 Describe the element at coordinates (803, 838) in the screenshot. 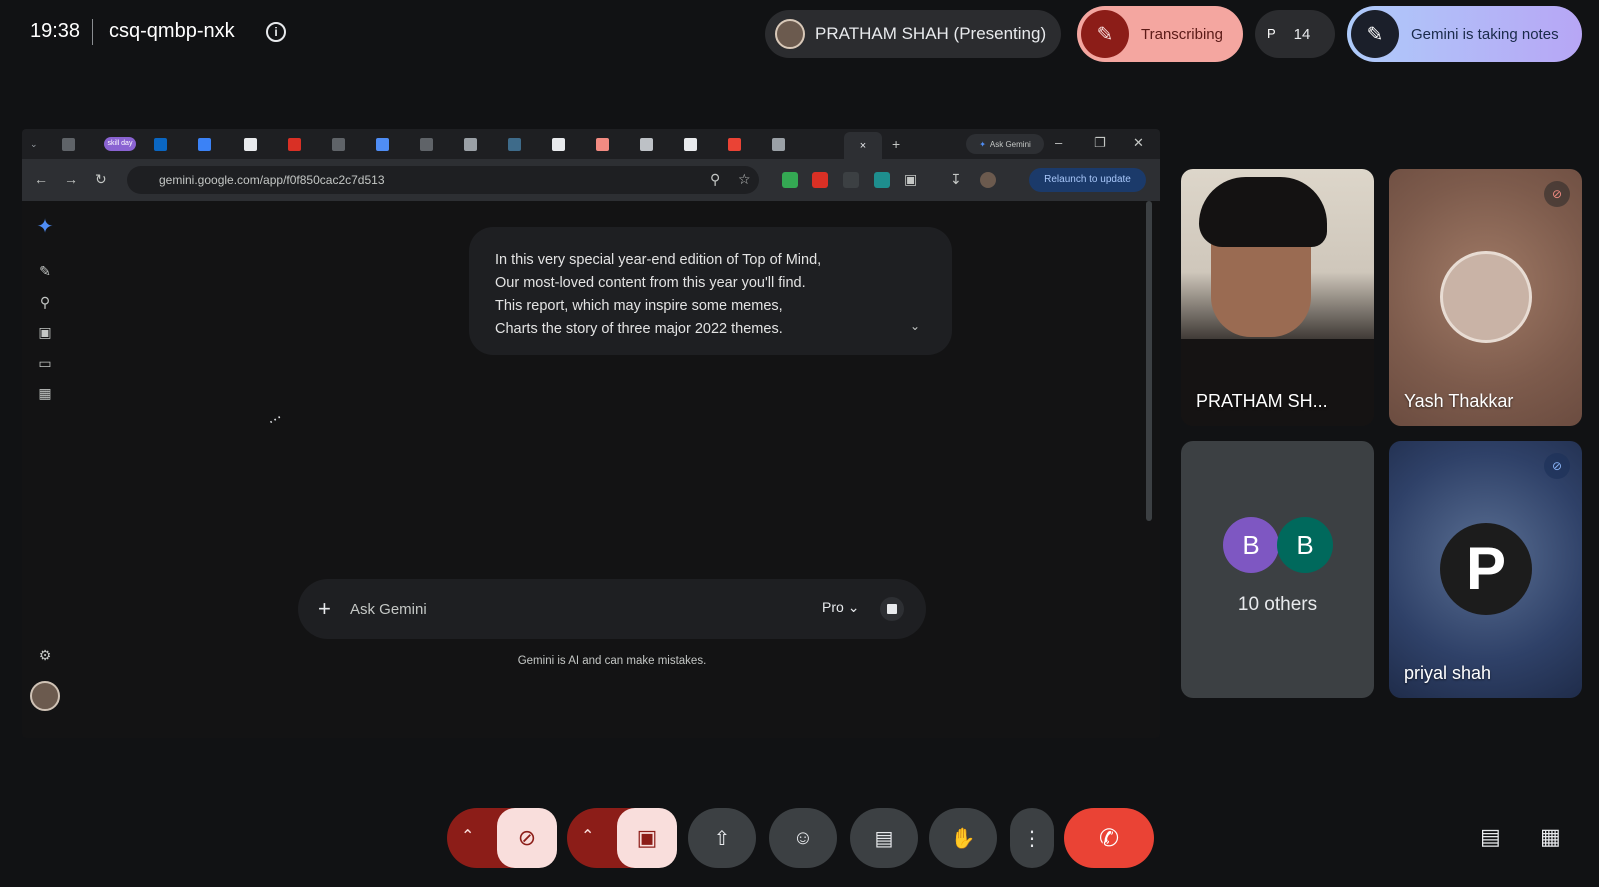

I see `emoji-reaction-button: ☺` at that location.